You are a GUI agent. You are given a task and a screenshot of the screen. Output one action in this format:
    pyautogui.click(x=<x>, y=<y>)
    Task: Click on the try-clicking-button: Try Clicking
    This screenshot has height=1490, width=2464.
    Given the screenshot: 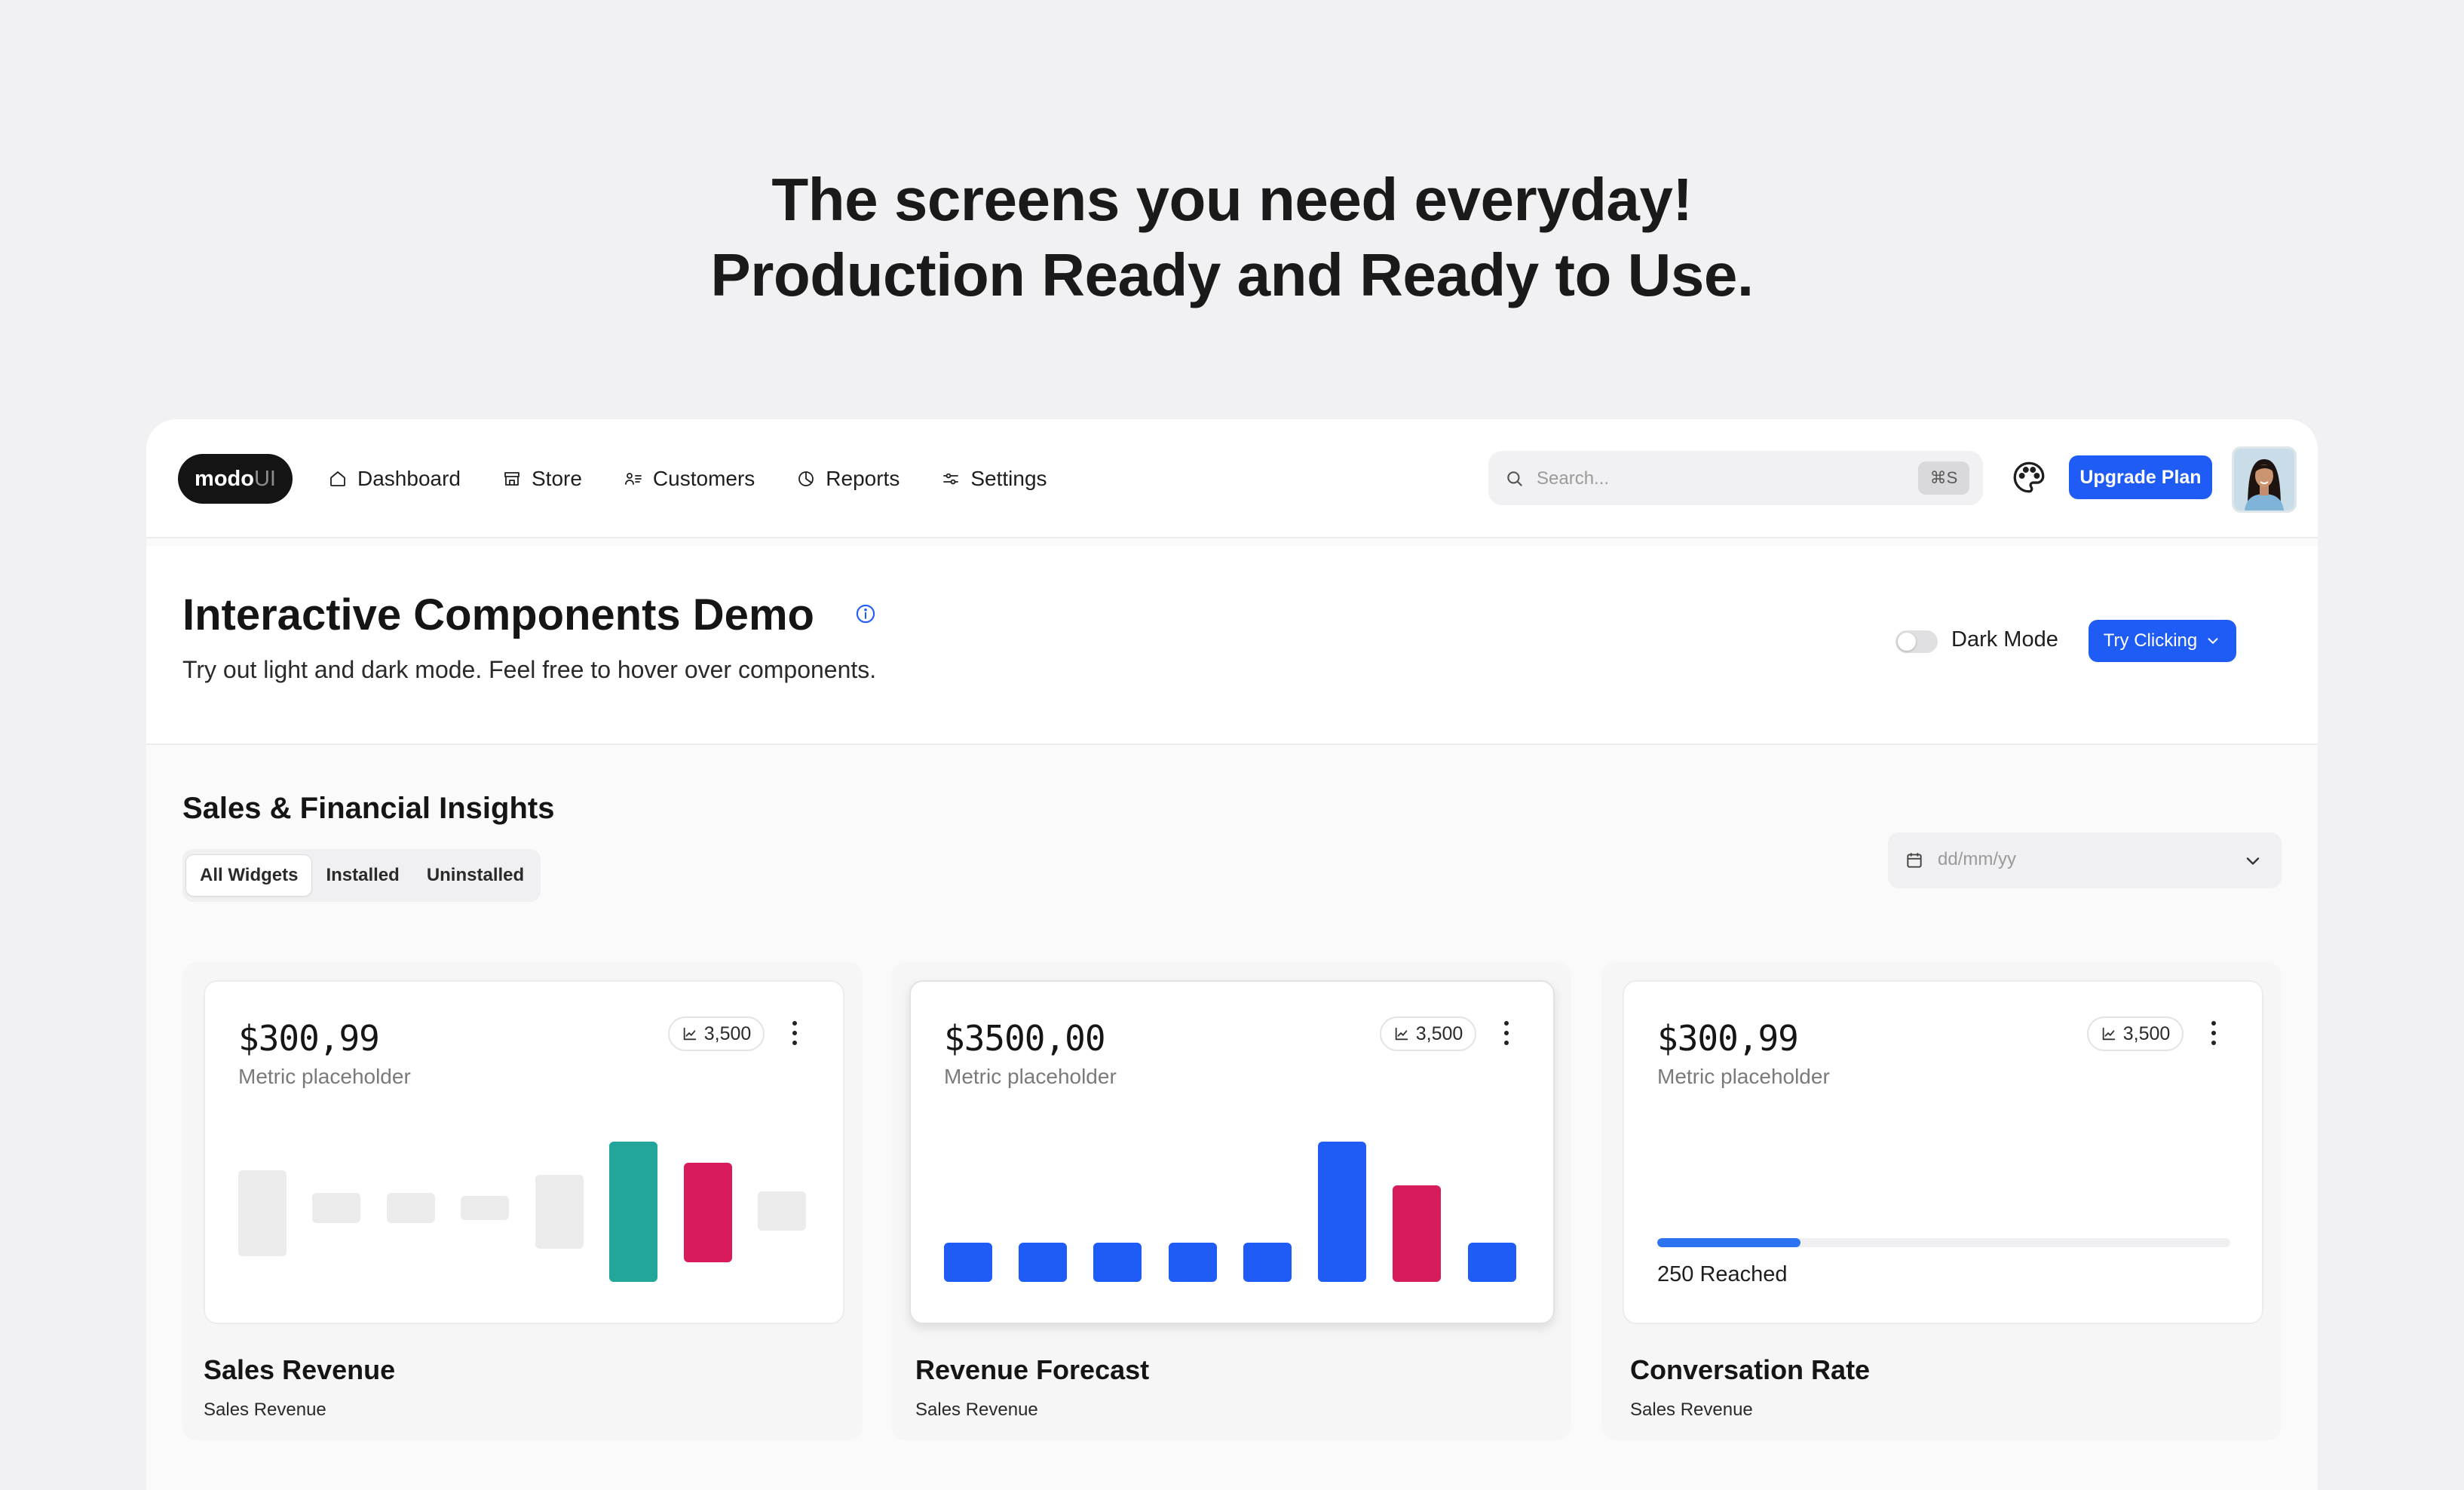 What is the action you would take?
    pyautogui.click(x=2162, y=641)
    